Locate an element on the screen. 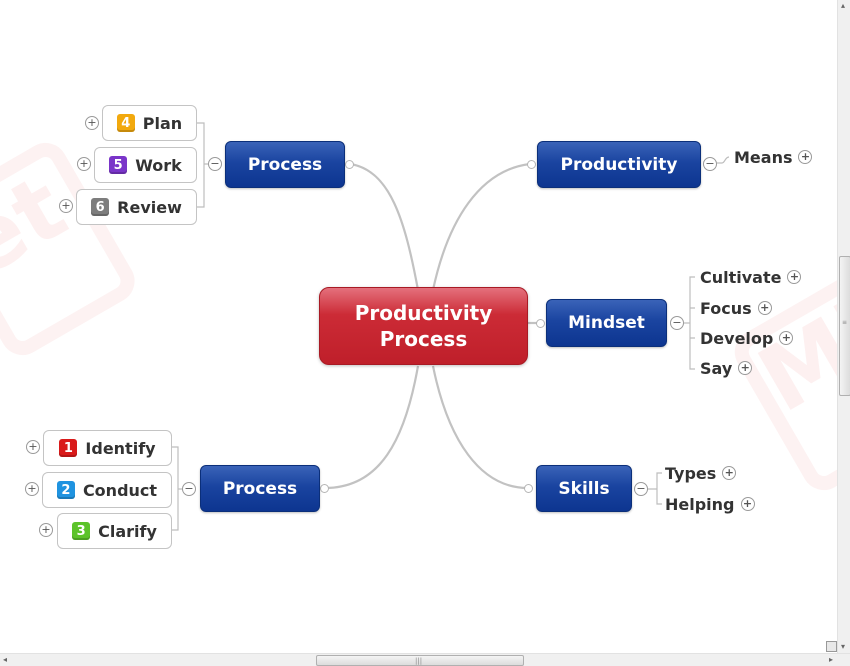 This screenshot has width=850, height=666. priority-1-icon: 1 is located at coordinates (68, 448).